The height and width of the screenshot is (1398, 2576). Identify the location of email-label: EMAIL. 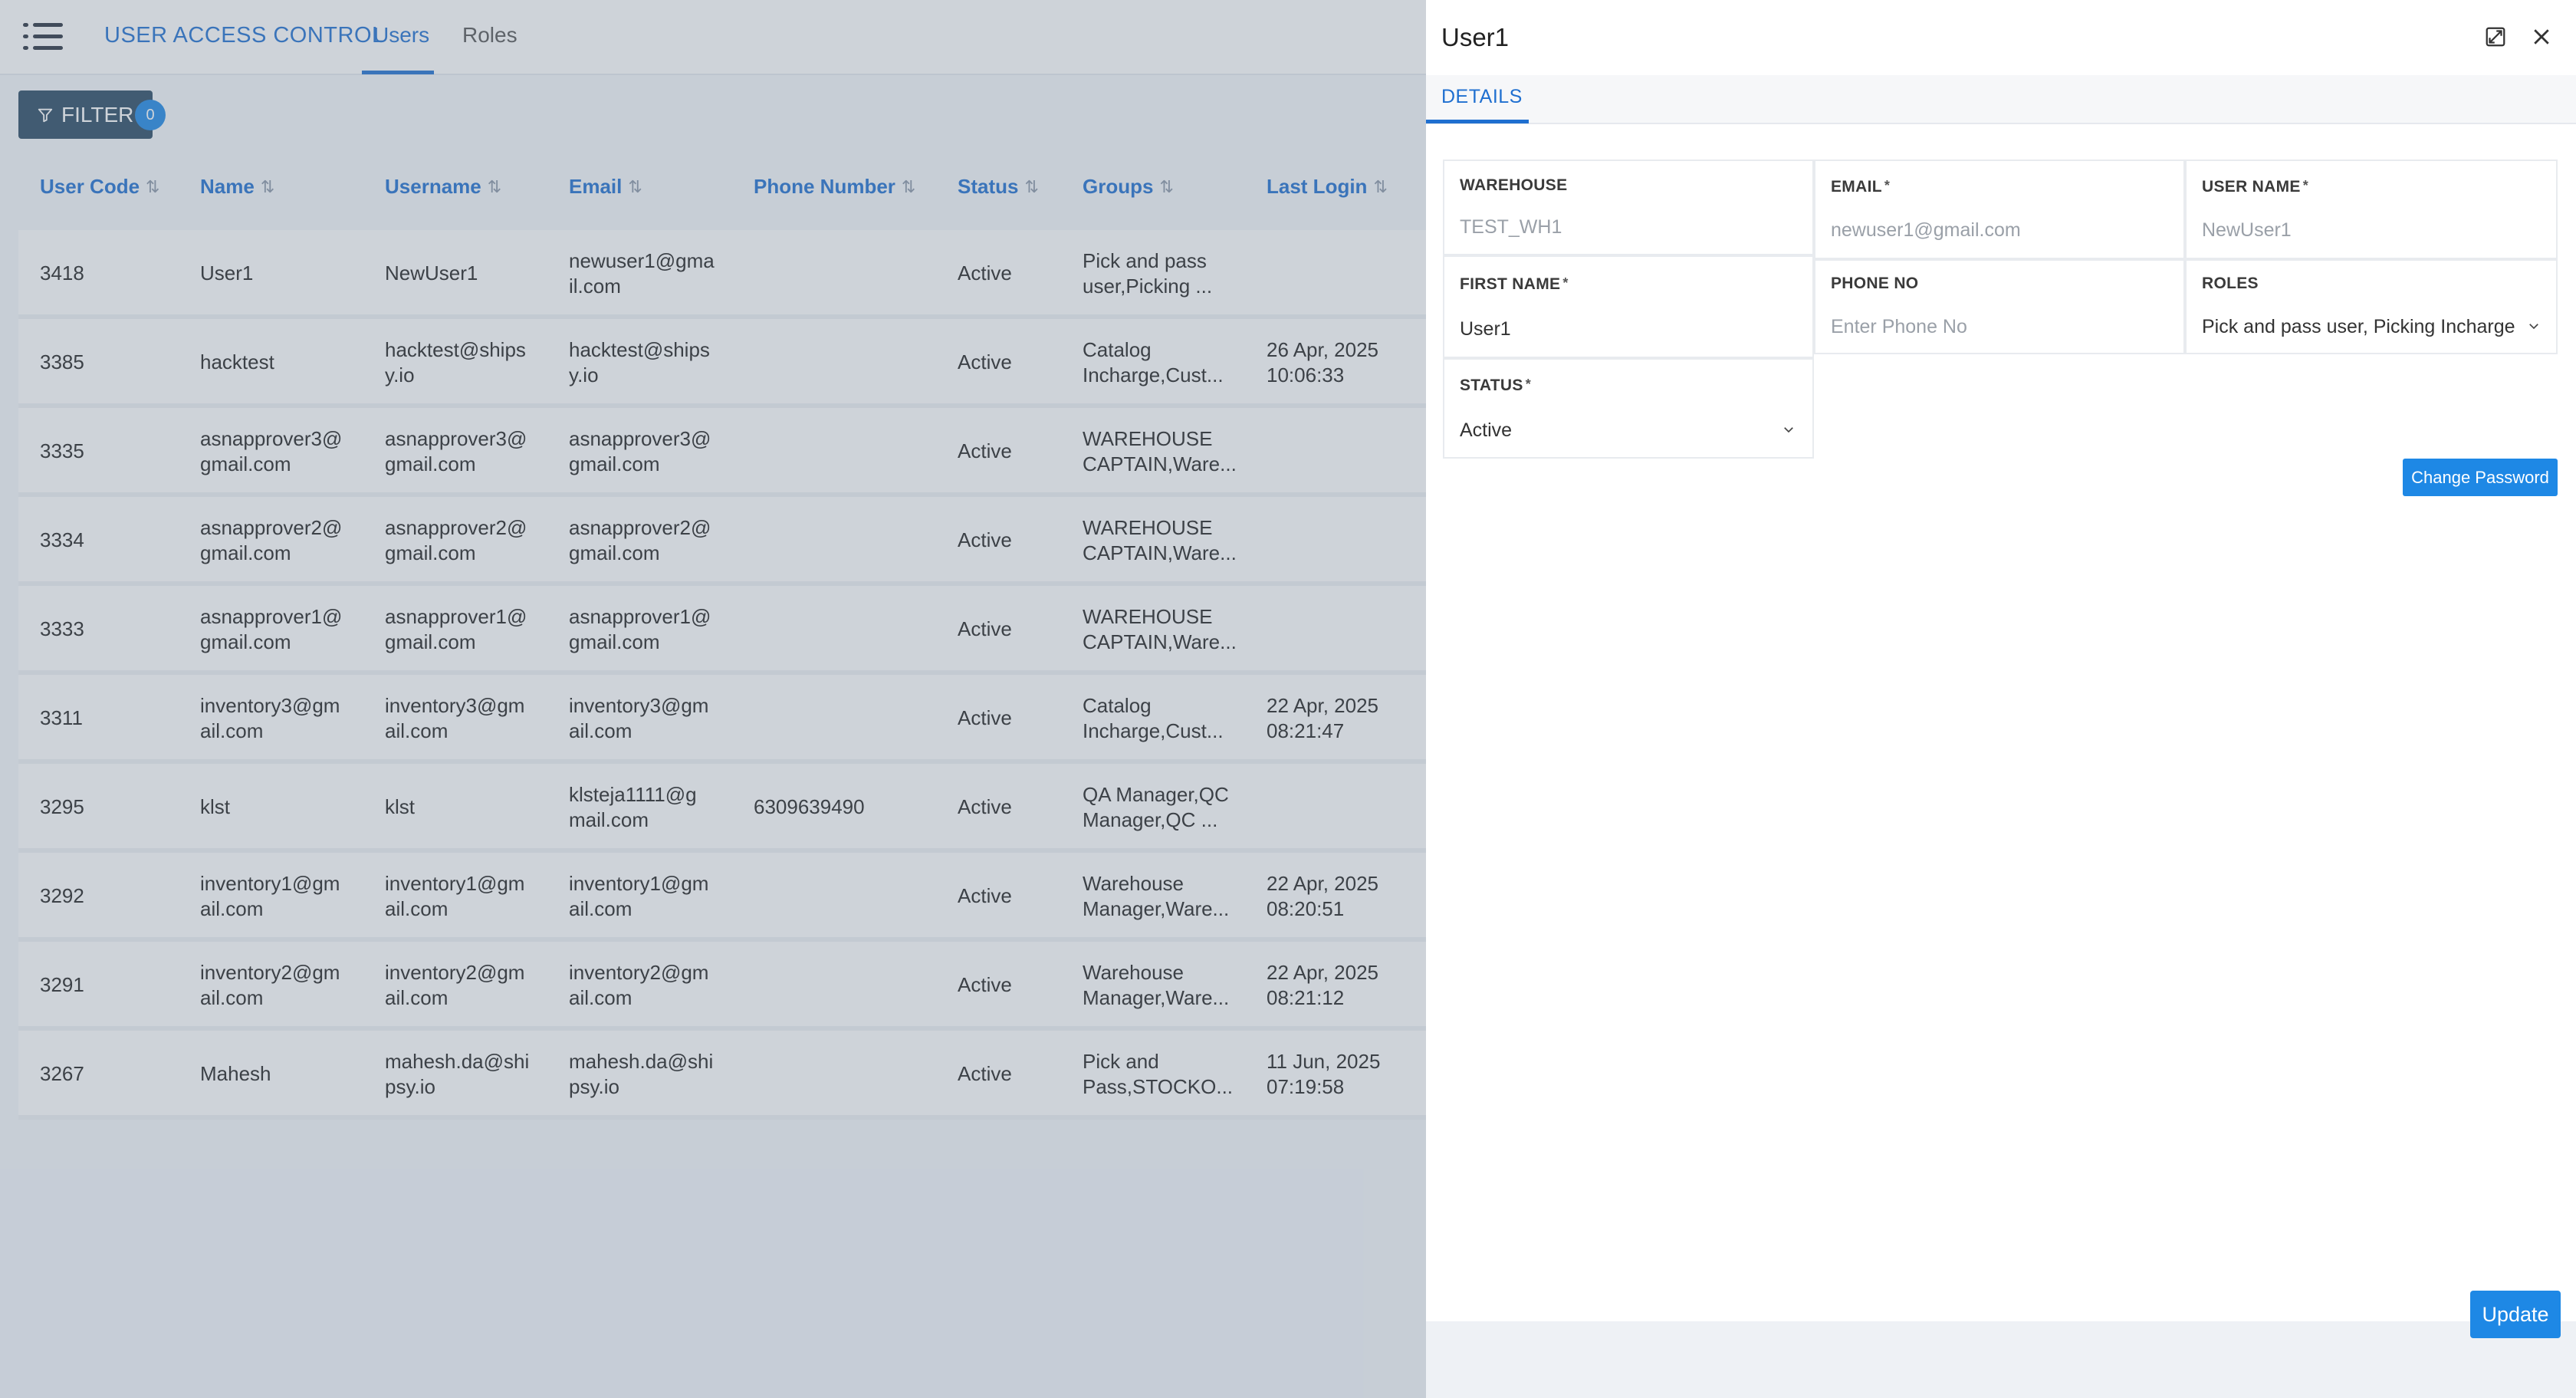
(1857, 187).